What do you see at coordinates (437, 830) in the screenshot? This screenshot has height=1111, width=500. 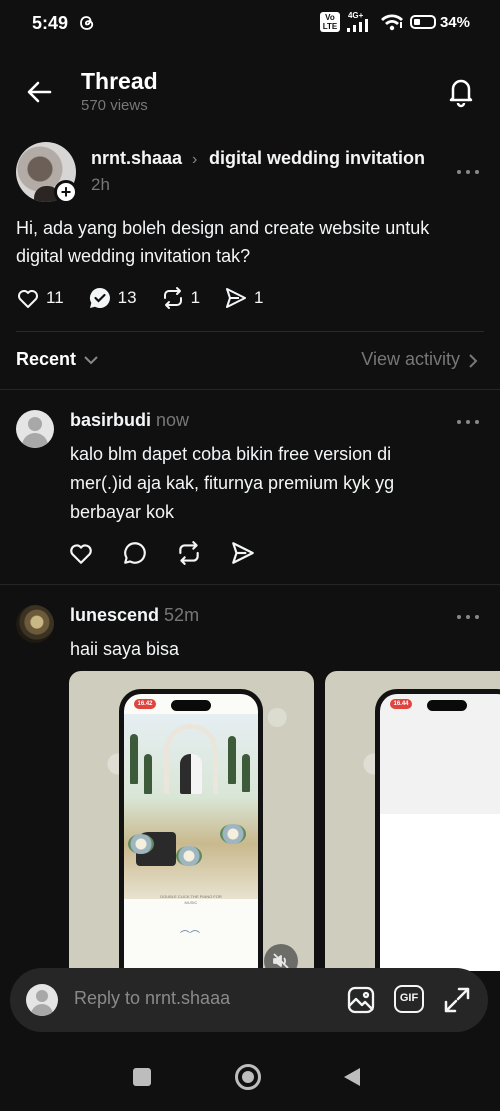 I see `phone-mockup: 16.44` at bounding box center [437, 830].